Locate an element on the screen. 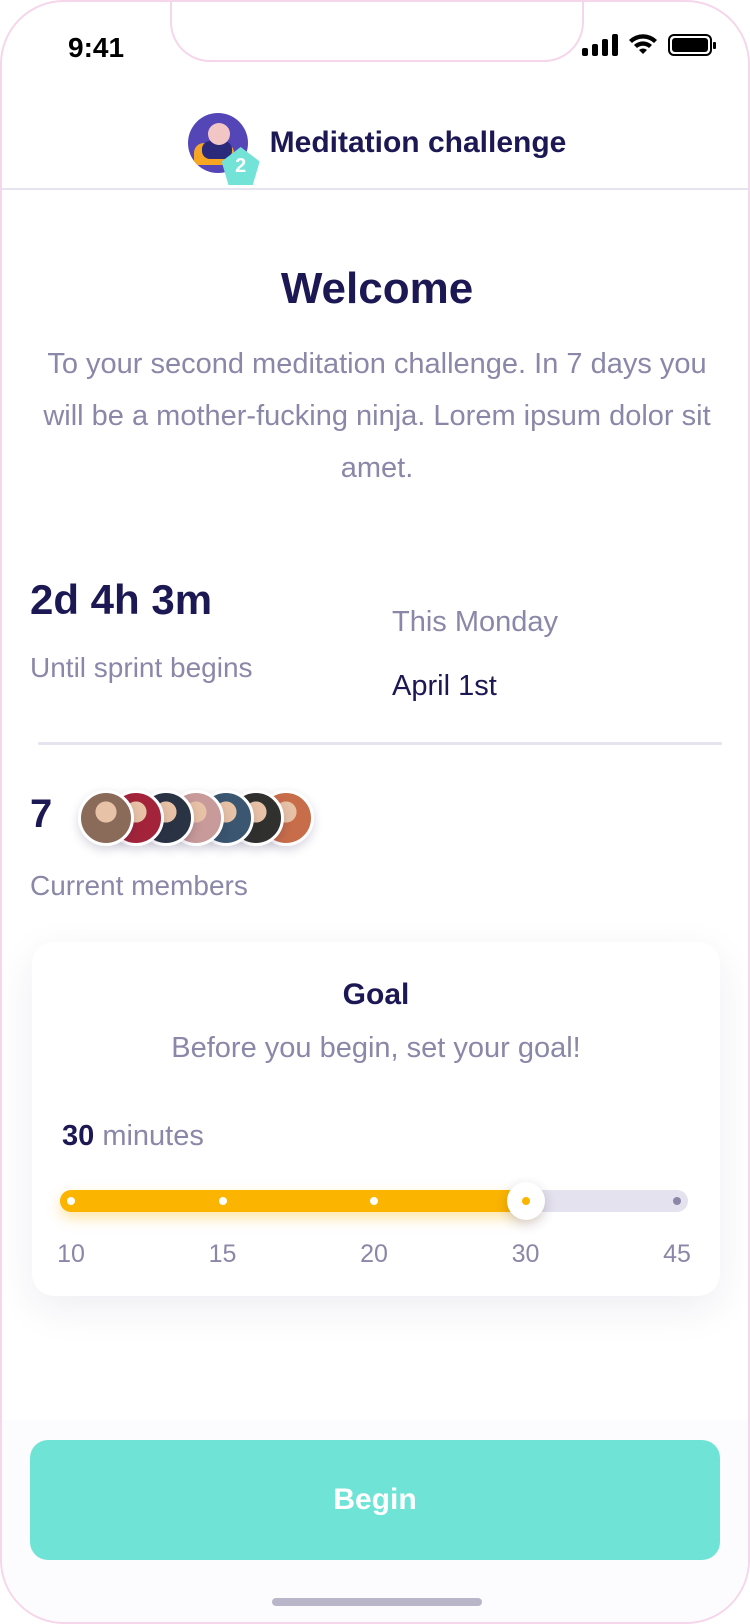 This screenshot has height=1624, width=750. slider-tick-label: 15 is located at coordinates (222, 1254).